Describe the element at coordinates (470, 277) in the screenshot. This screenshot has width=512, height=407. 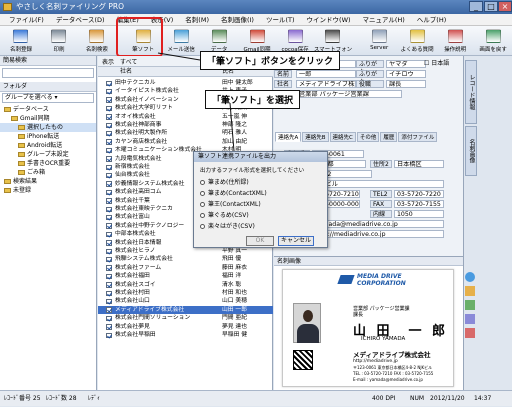
I see `rotate-icon` at that location.